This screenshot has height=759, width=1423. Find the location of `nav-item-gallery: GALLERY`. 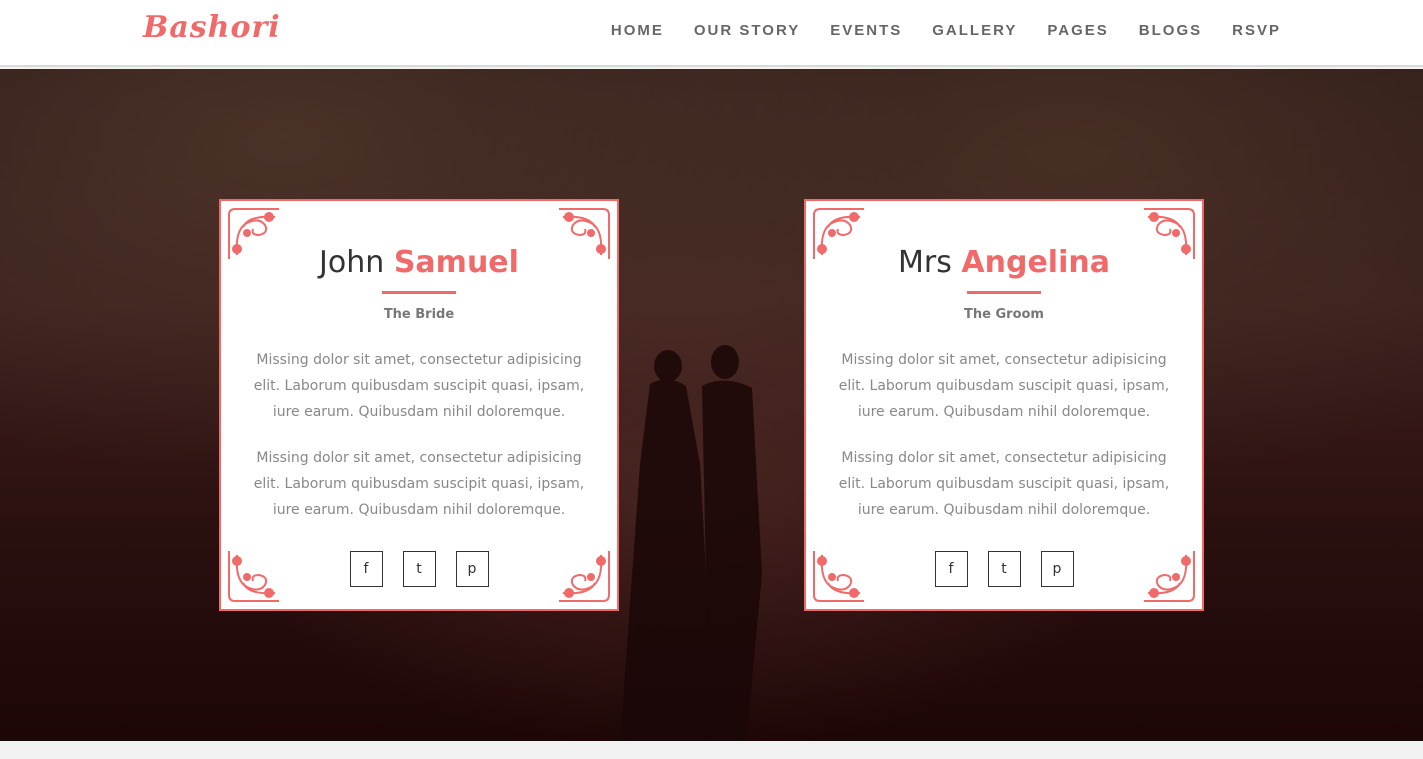

nav-item-gallery: GALLERY is located at coordinates (974, 31).